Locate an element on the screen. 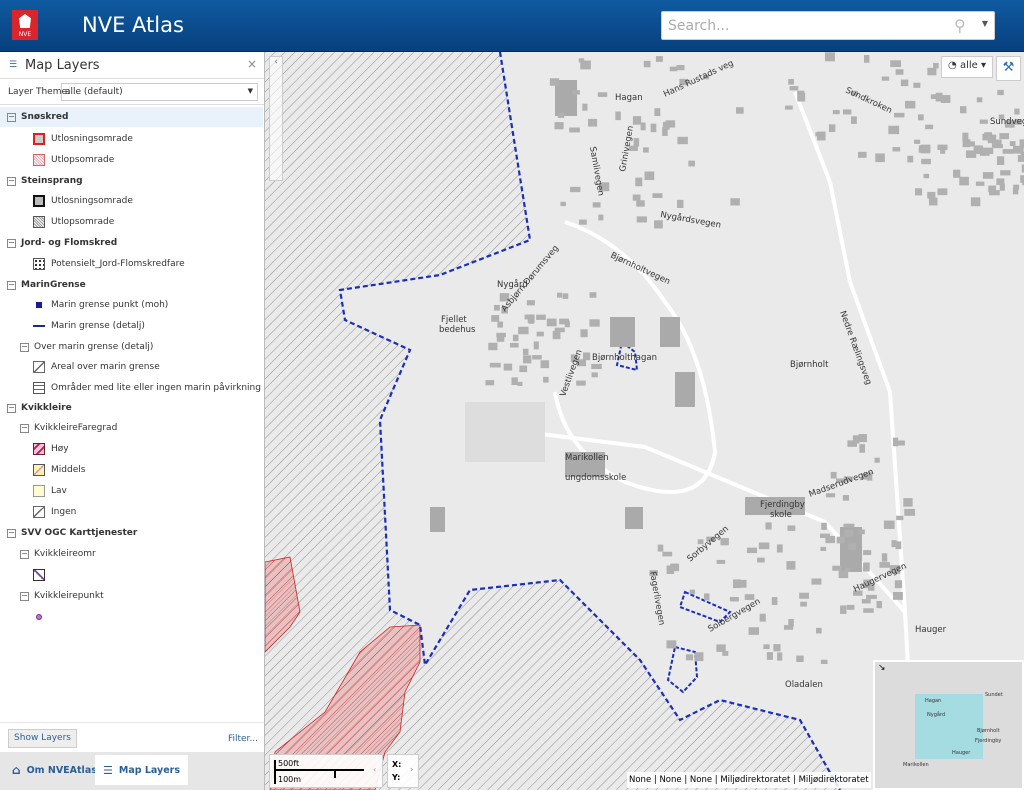 The height and width of the screenshot is (790, 1024). layer-group: − Steinsprang is located at coordinates (131, 181).